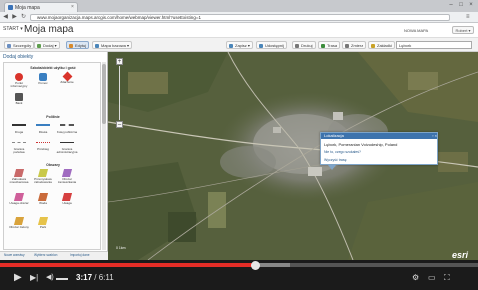  What do you see at coordinates (43, 148) in the screenshot?
I see `symbol-path: Przebieg` at bounding box center [43, 148].